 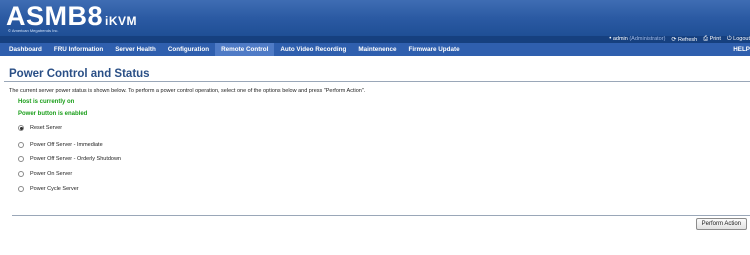 What do you see at coordinates (46, 128) in the screenshot?
I see `option-label: Reset Server` at bounding box center [46, 128].